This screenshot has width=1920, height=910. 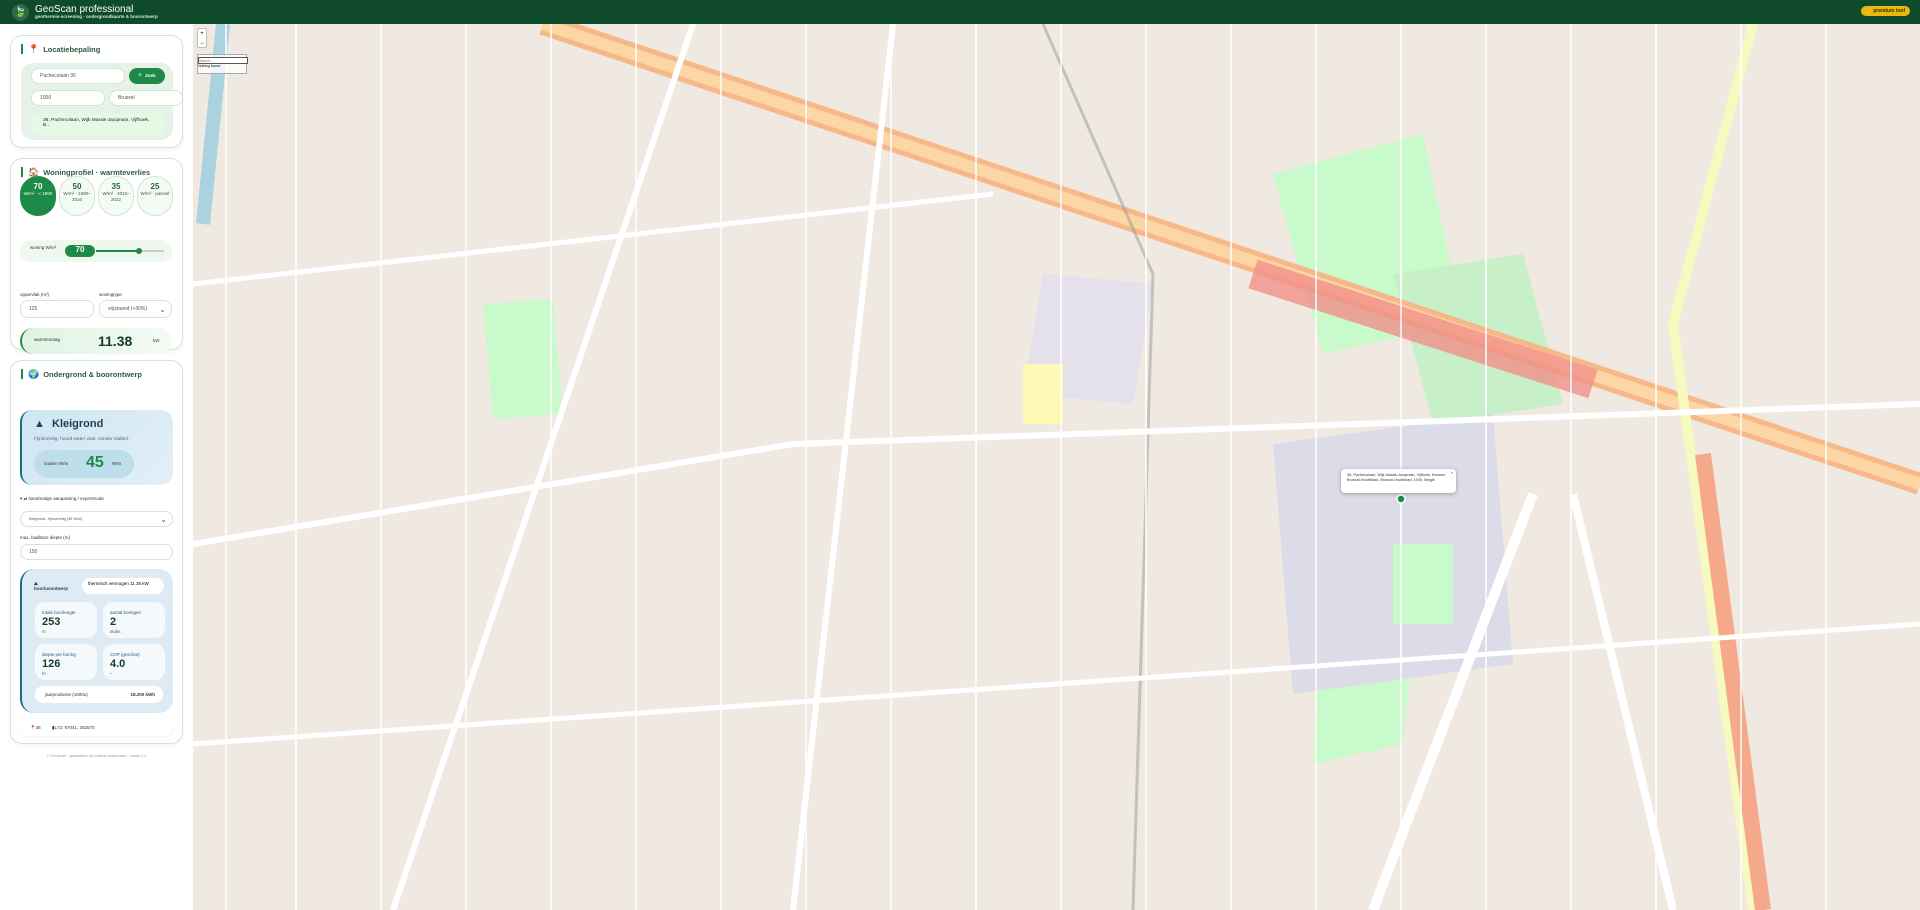 What do you see at coordinates (72, 49) in the screenshot?
I see `location-title: Locatiebepaling` at bounding box center [72, 49].